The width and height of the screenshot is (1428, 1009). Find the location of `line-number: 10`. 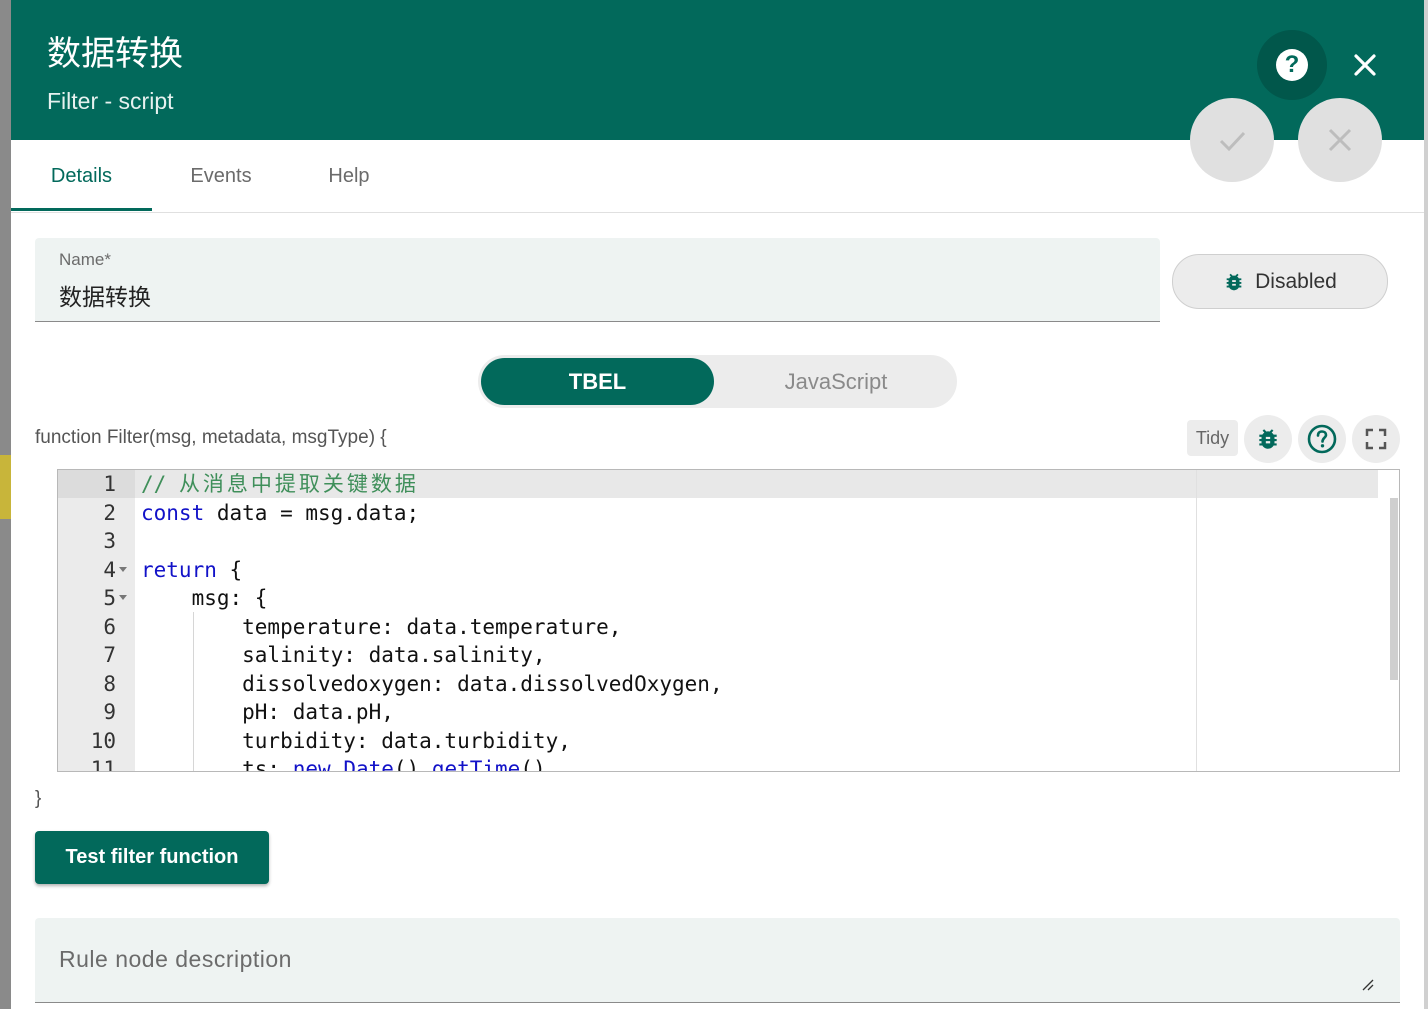

line-number: 10 is located at coordinates (103, 740).